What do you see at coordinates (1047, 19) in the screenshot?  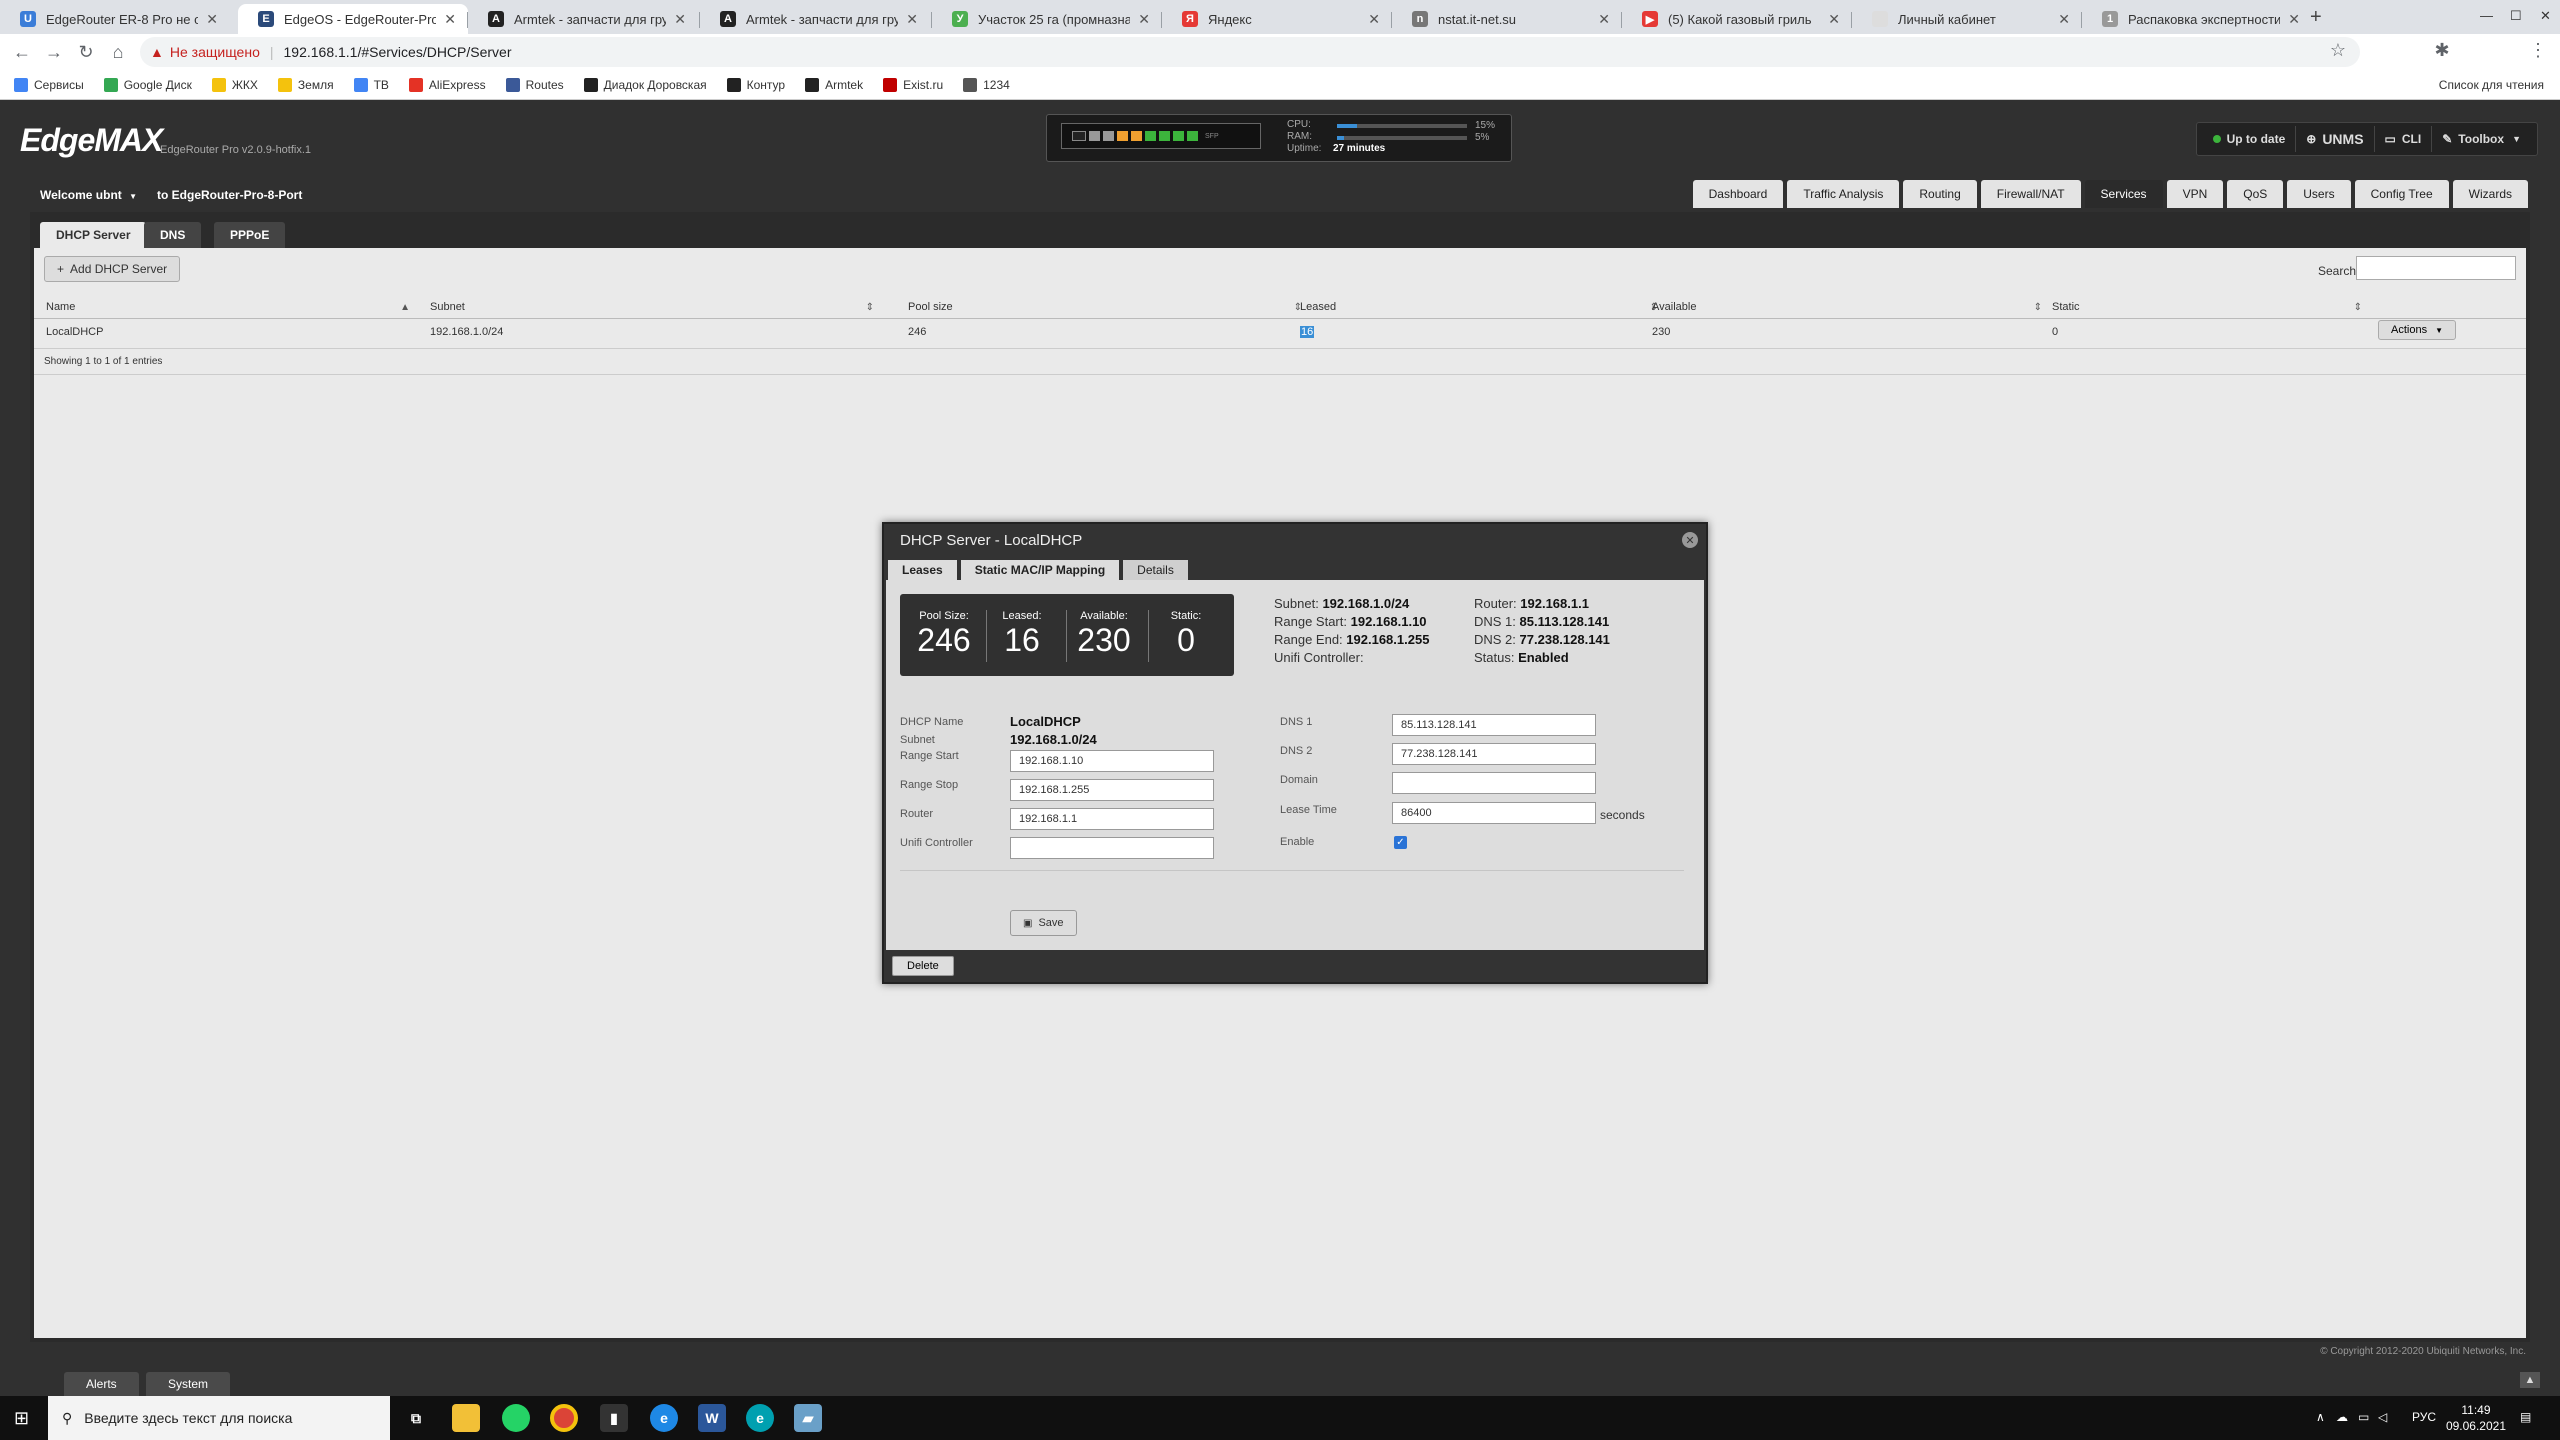 I see `browser-tab: У Участок 25 га (промназначен ✕` at bounding box center [1047, 19].